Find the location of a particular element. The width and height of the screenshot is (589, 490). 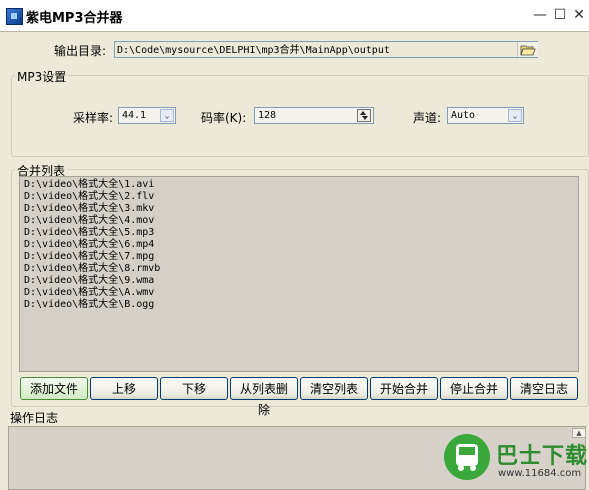

start-merge-button: 开始合并 is located at coordinates (404, 388).